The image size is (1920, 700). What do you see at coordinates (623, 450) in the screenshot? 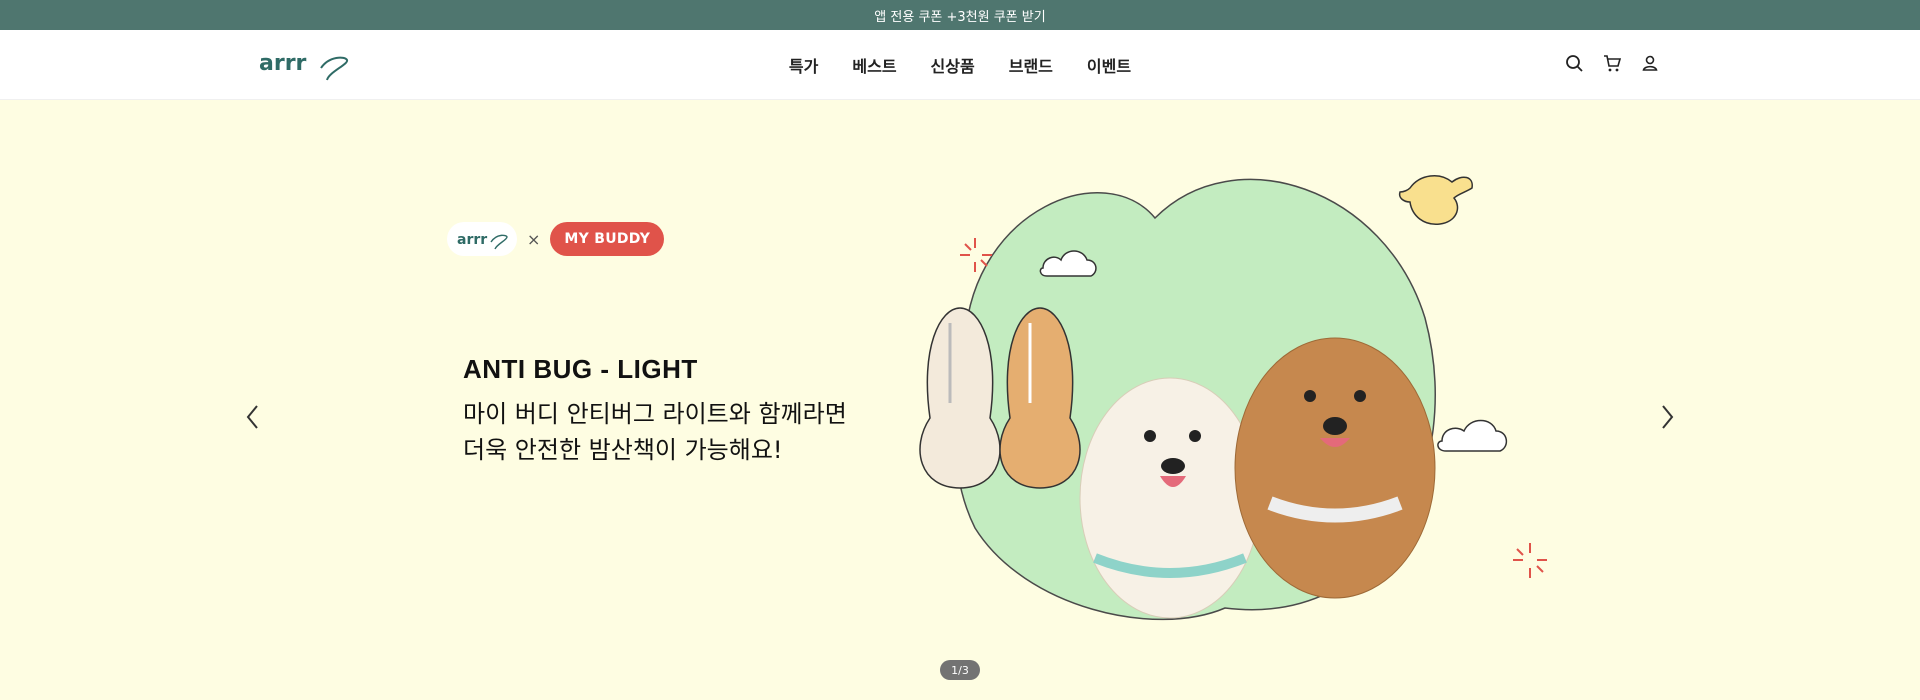
I see `desc-line-2: 더욱 안전한 밤산책이 가능해요!` at bounding box center [623, 450].